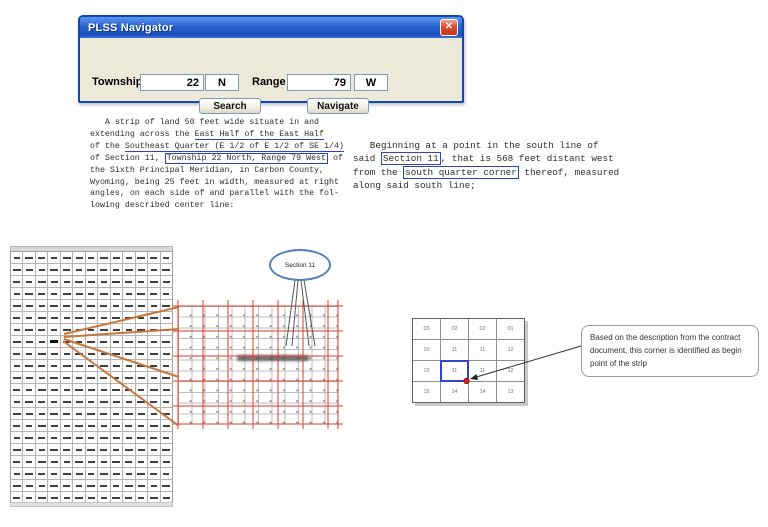 This screenshot has height=527, width=768. What do you see at coordinates (454, 371) in the screenshot?
I see `section-cell-highlighted: 11` at bounding box center [454, 371].